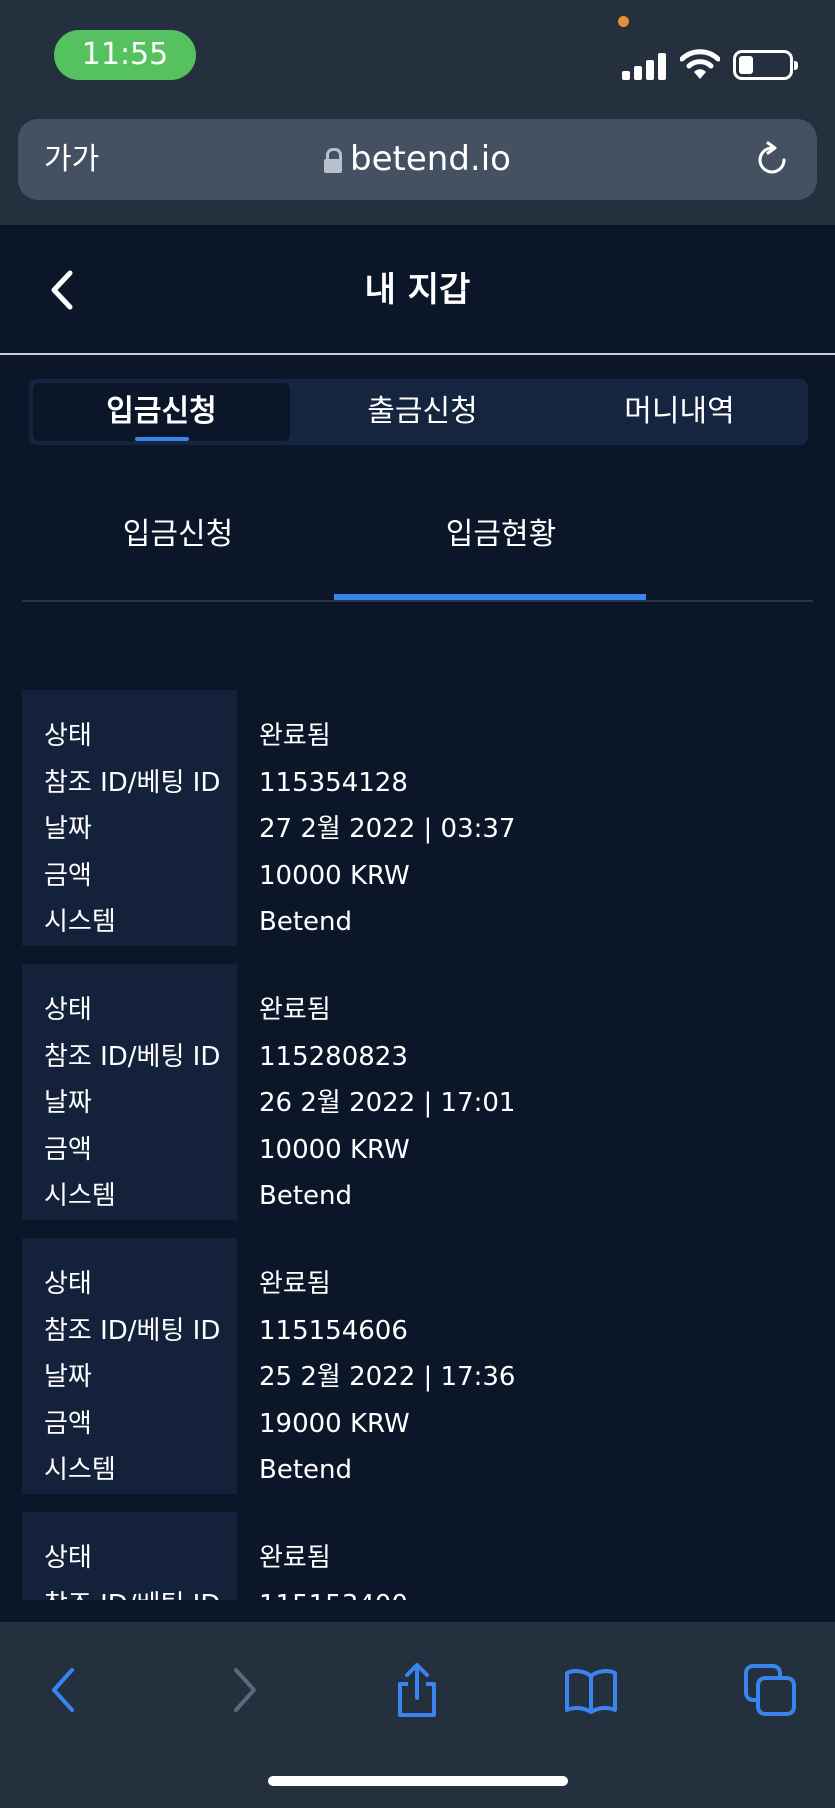 The height and width of the screenshot is (1808, 835). Describe the element at coordinates (501, 534) in the screenshot. I see `subtab-label: 입금현황` at that location.